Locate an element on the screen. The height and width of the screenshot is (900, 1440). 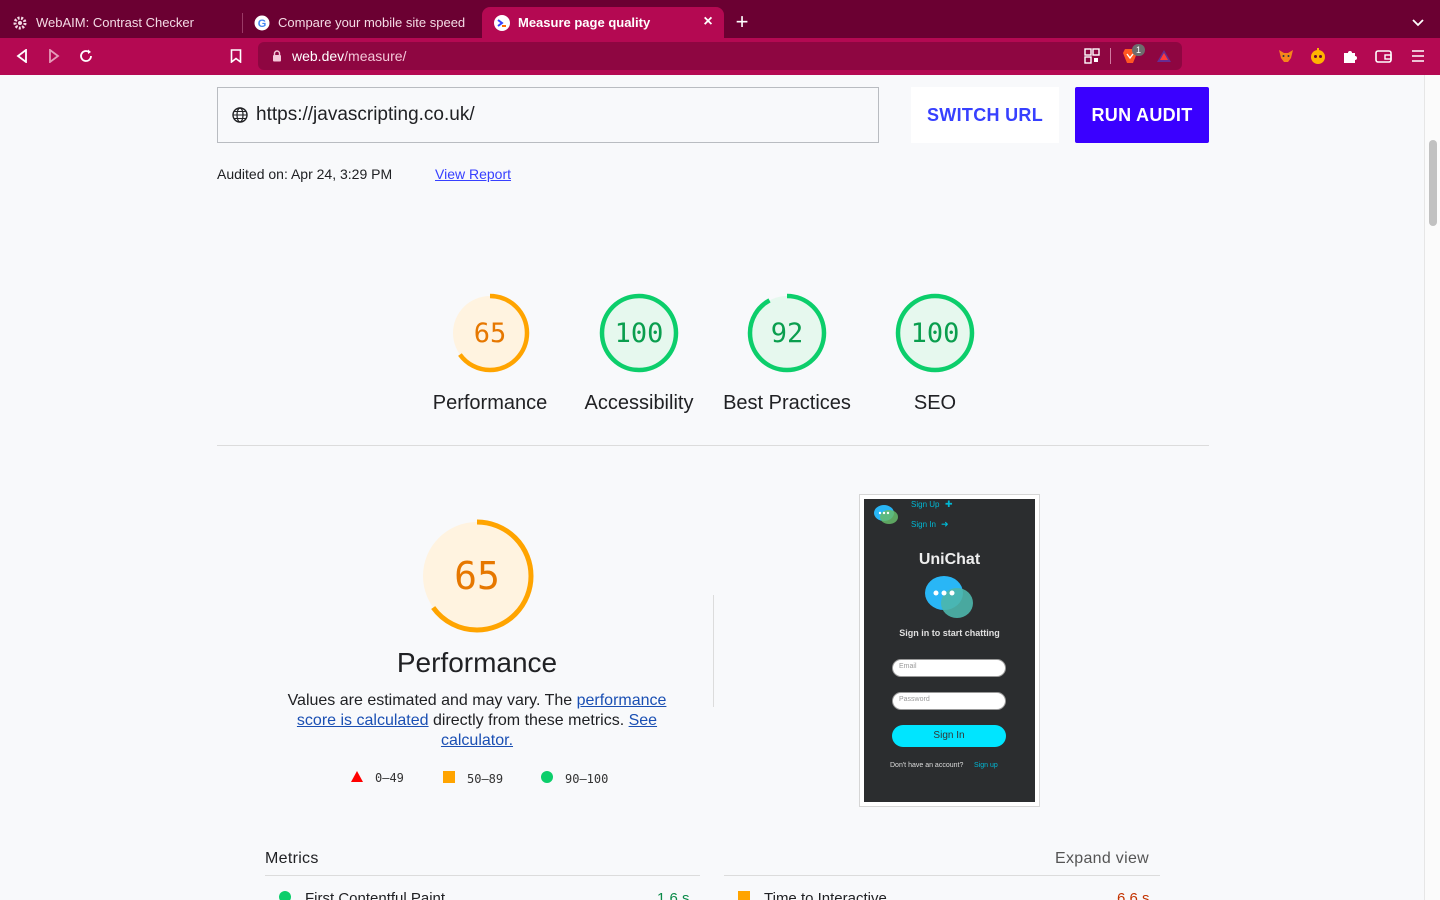
metric-value: 6.6 s is located at coordinates (1133, 895).